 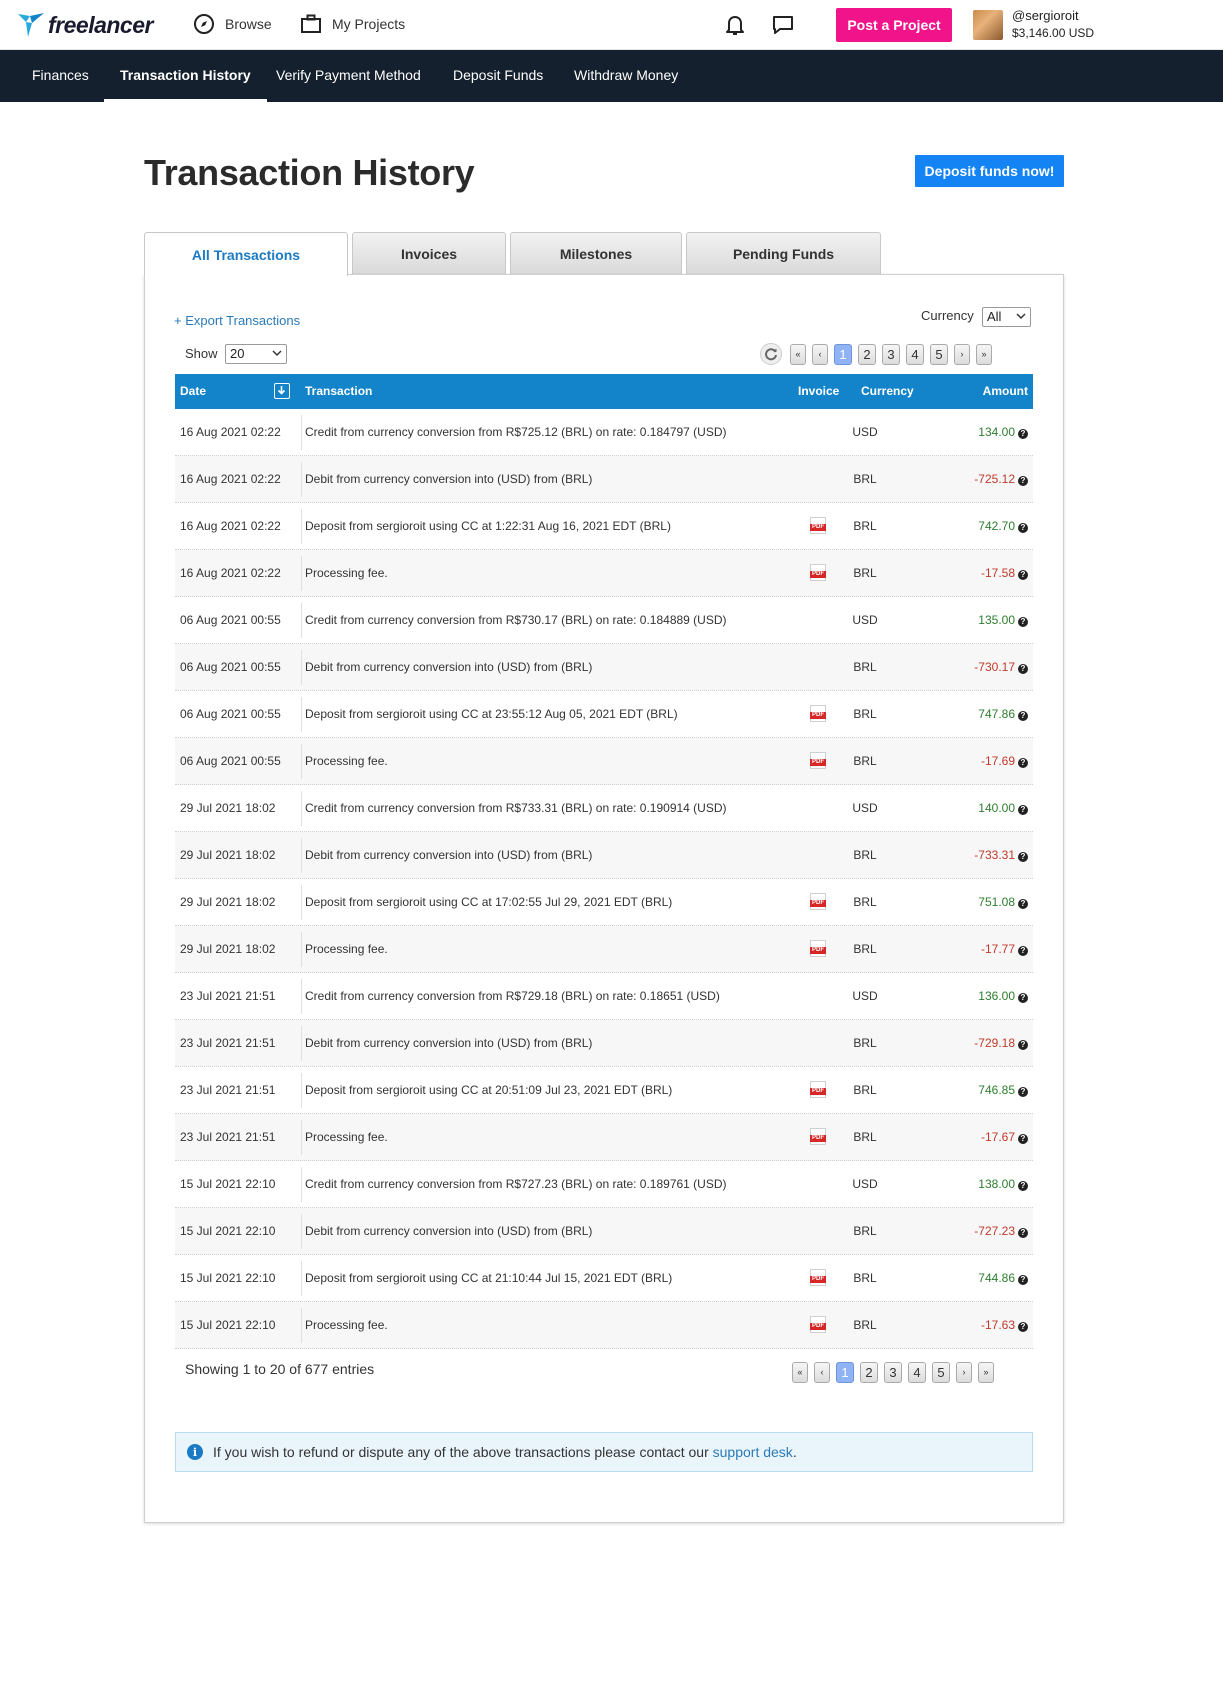 What do you see at coordinates (282, 391) in the screenshot?
I see `sort-descending-icon` at bounding box center [282, 391].